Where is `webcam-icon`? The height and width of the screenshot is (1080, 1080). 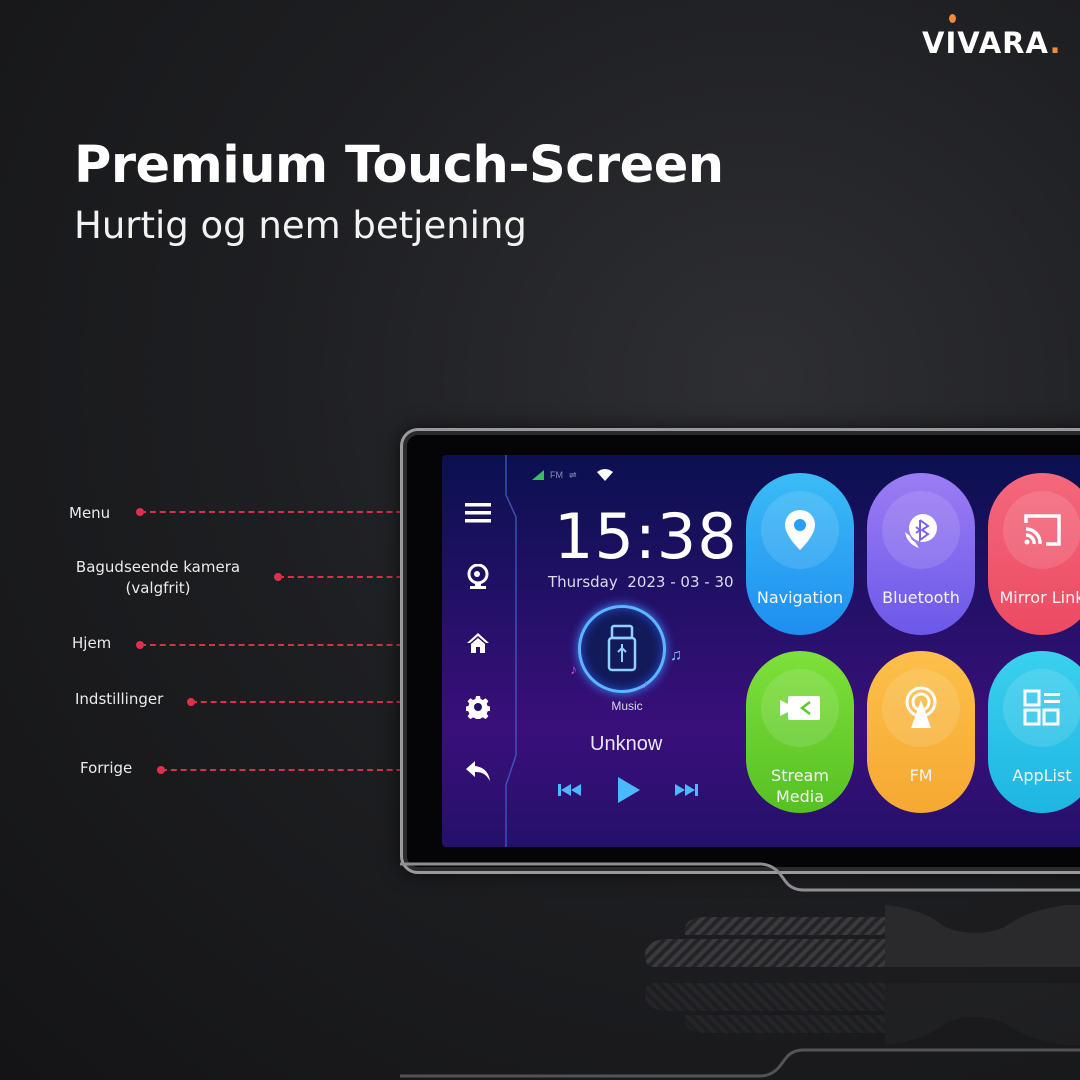
webcam-icon is located at coordinates (478, 577).